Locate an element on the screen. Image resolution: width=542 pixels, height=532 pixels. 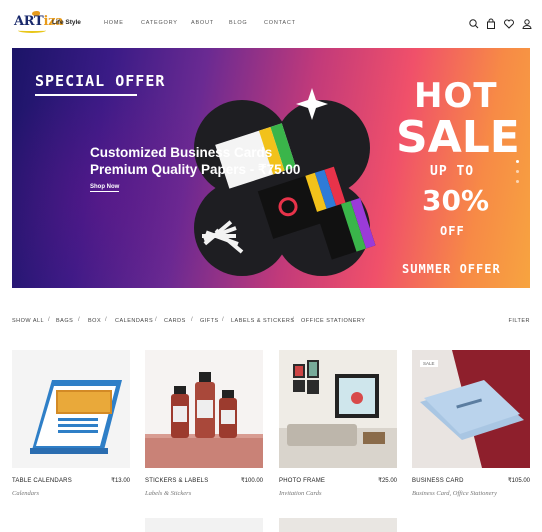
filter-labels-stickers: LABELS & STICKERS is located at coordinates (263, 321).